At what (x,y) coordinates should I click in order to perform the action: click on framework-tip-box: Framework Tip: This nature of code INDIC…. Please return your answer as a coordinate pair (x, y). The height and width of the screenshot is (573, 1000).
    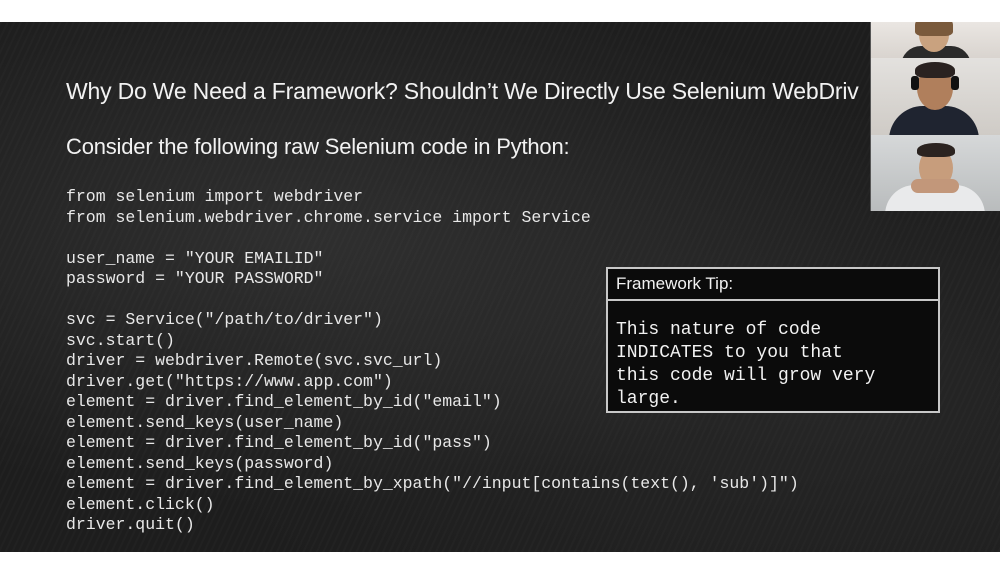
    Looking at the image, I should click on (773, 340).